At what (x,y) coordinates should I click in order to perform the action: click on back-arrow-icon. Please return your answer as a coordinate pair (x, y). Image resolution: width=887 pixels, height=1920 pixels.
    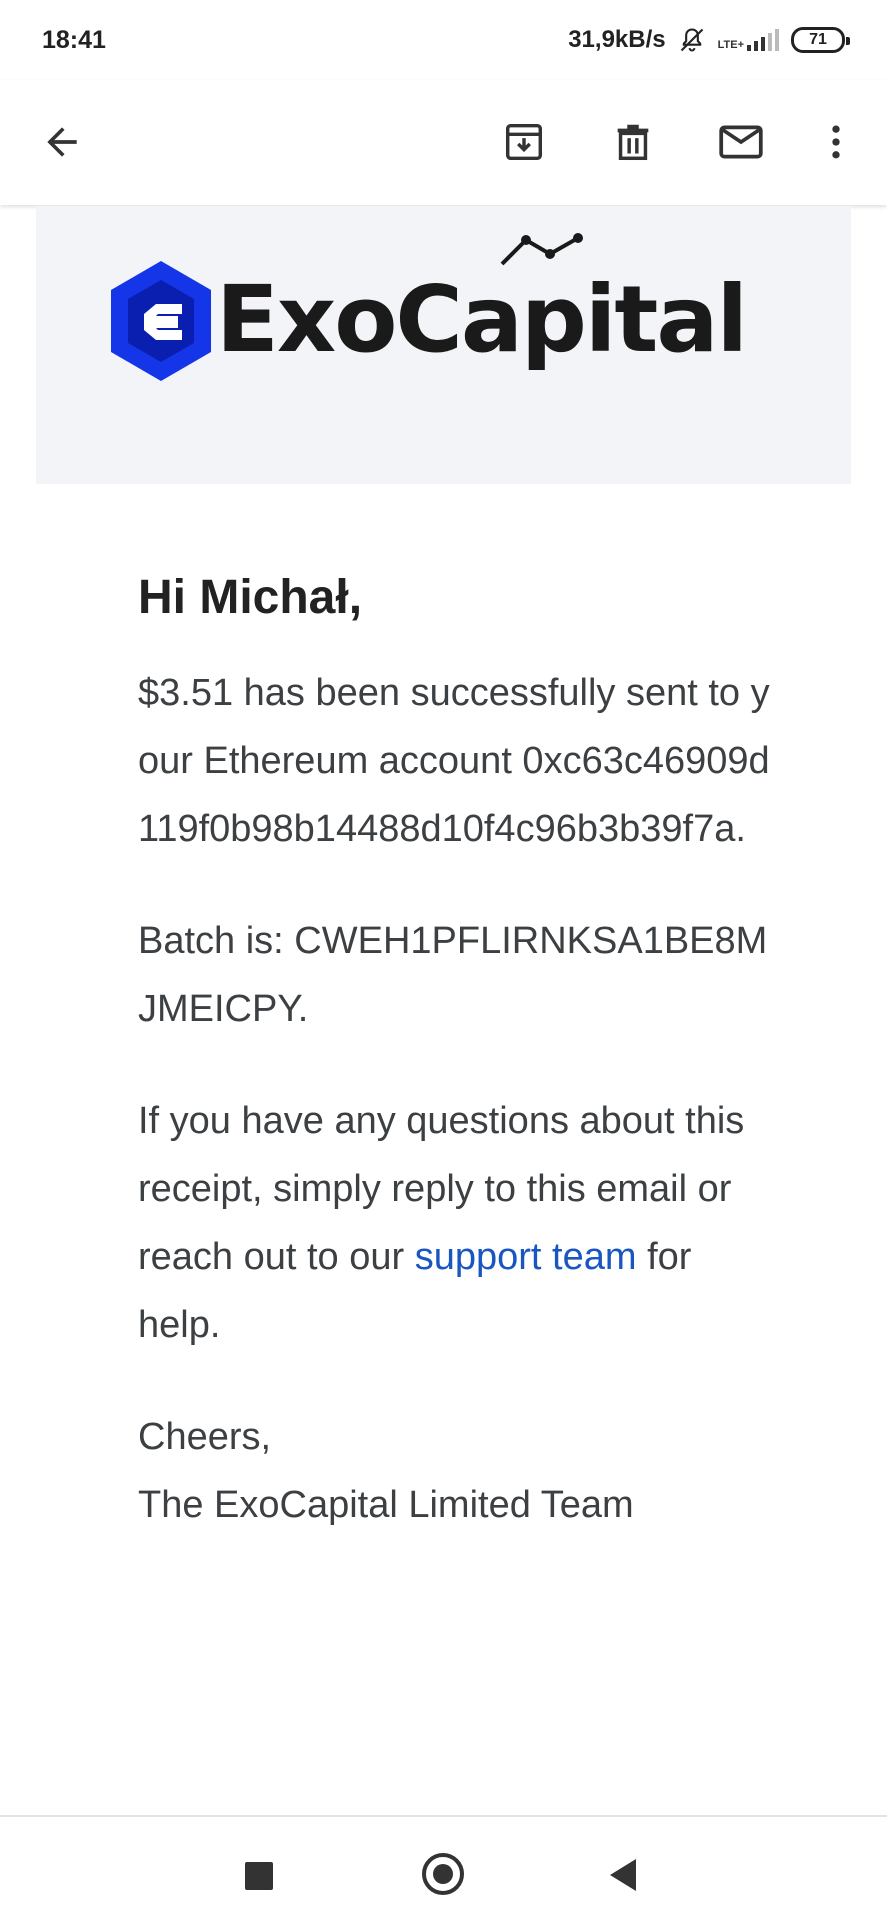
    Looking at the image, I should click on (62, 142).